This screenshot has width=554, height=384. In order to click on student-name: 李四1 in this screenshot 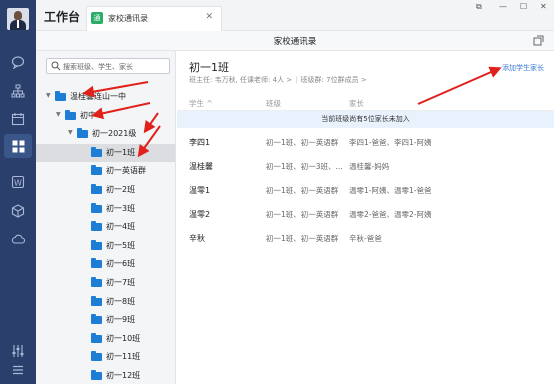, I will do `click(200, 142)`.